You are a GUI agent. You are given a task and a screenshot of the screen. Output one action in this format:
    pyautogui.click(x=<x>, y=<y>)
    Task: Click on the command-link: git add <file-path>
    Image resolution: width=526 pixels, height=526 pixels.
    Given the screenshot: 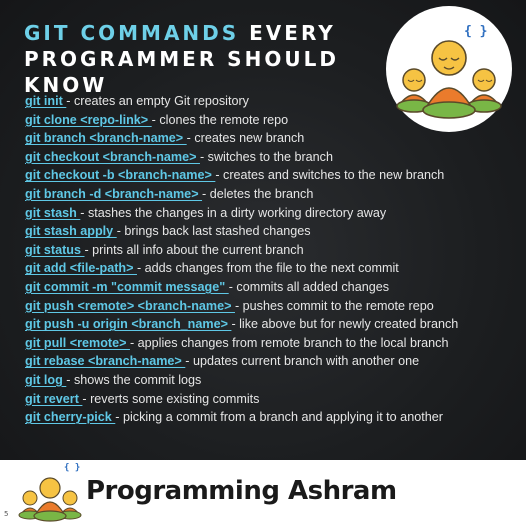 What is the action you would take?
    pyautogui.click(x=81, y=268)
    